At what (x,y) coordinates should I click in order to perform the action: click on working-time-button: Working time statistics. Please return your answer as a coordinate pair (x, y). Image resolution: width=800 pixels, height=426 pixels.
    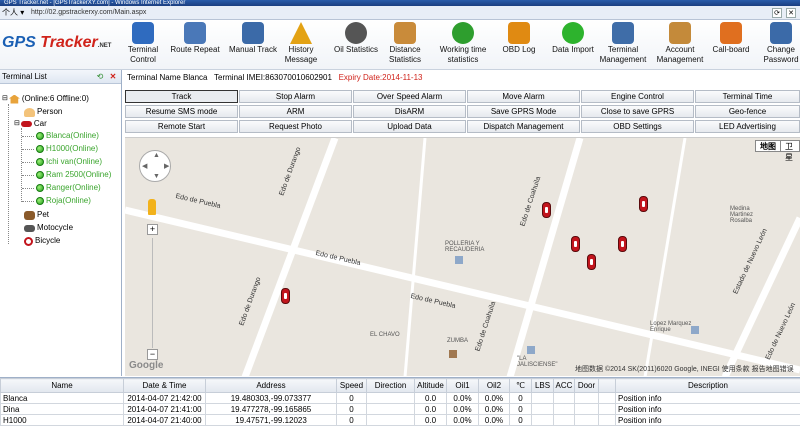
    Looking at the image, I should click on (463, 45).